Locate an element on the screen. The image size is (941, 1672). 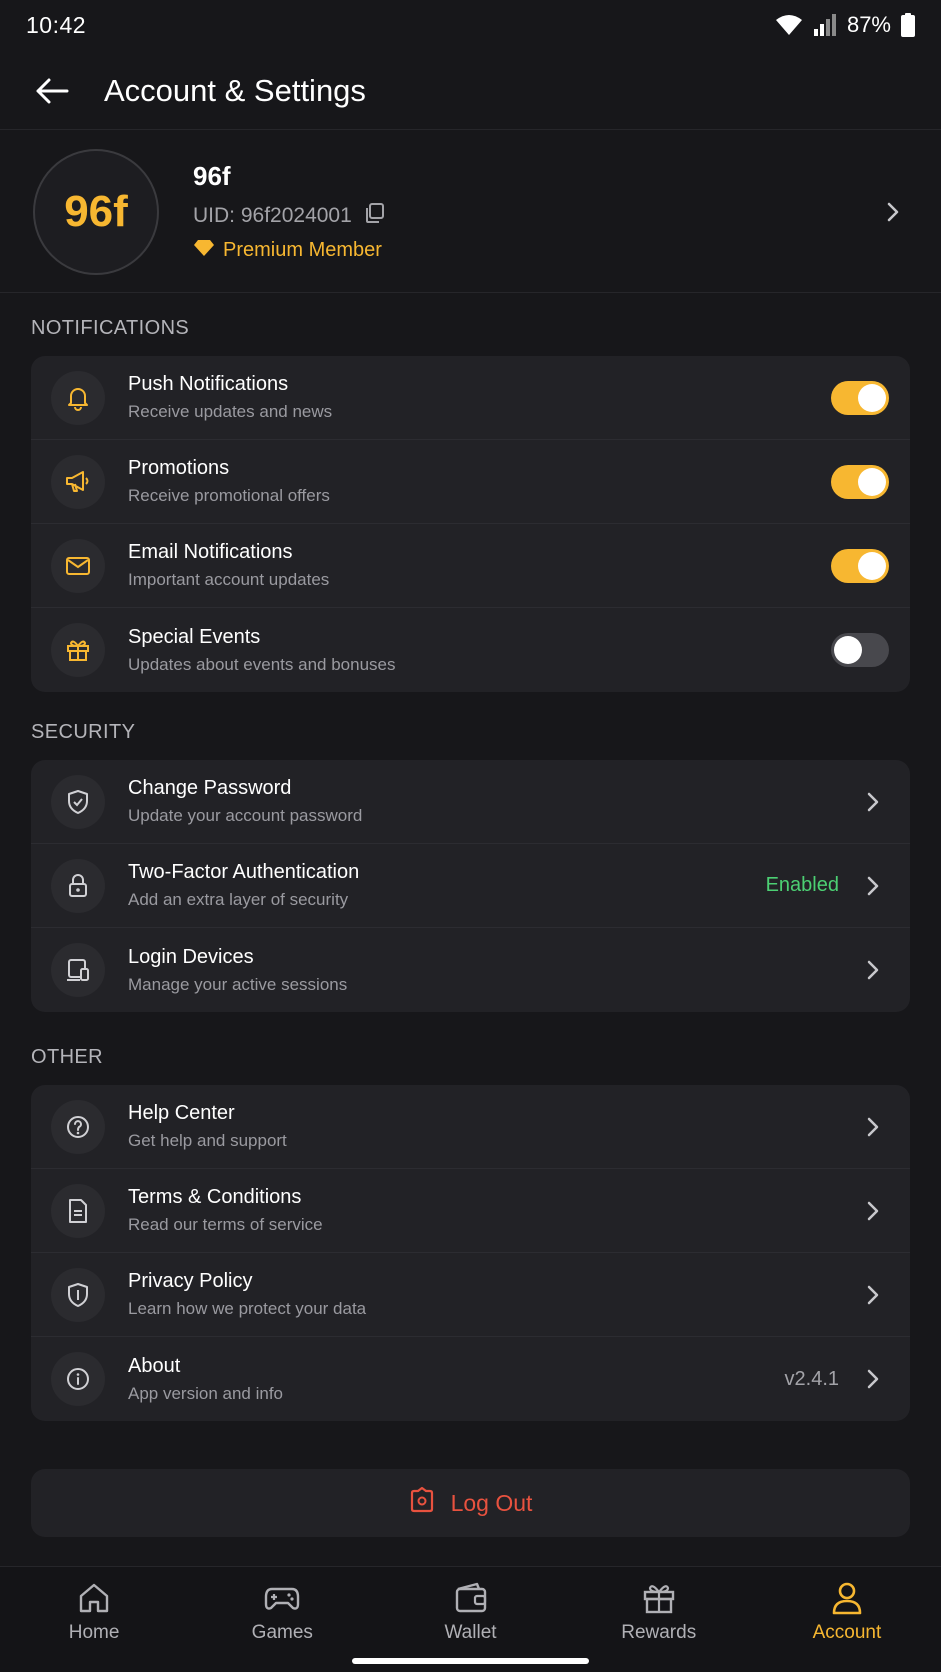
special-events-toggle is located at coordinates (860, 650).